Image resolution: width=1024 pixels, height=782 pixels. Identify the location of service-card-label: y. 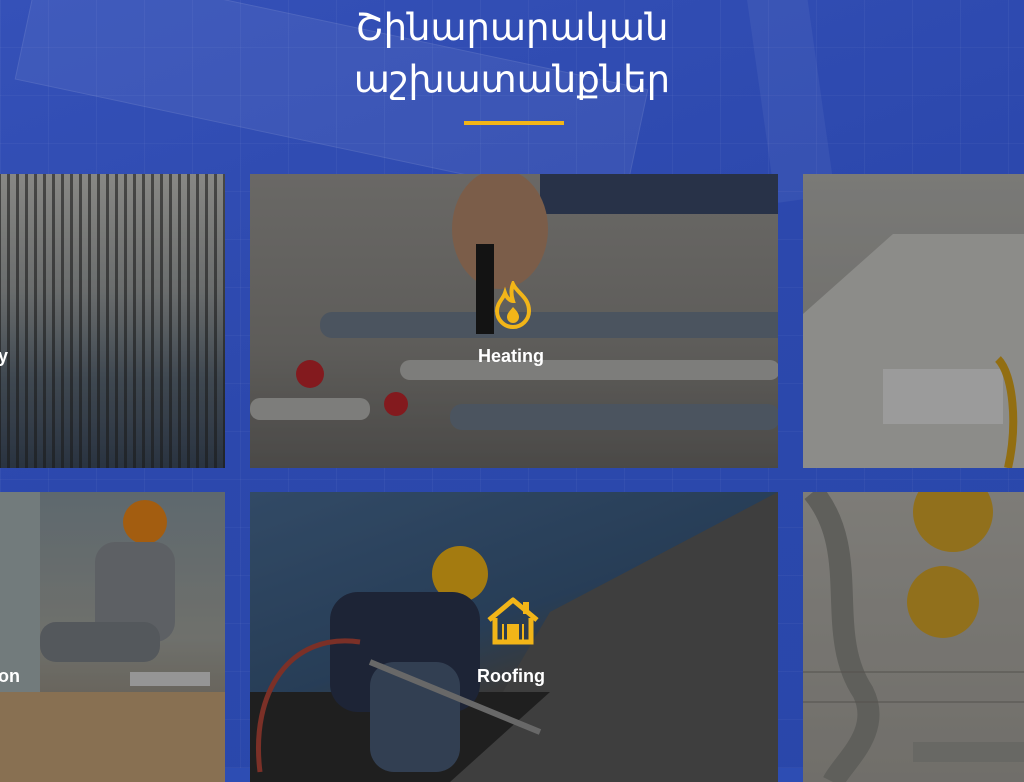
(4, 356).